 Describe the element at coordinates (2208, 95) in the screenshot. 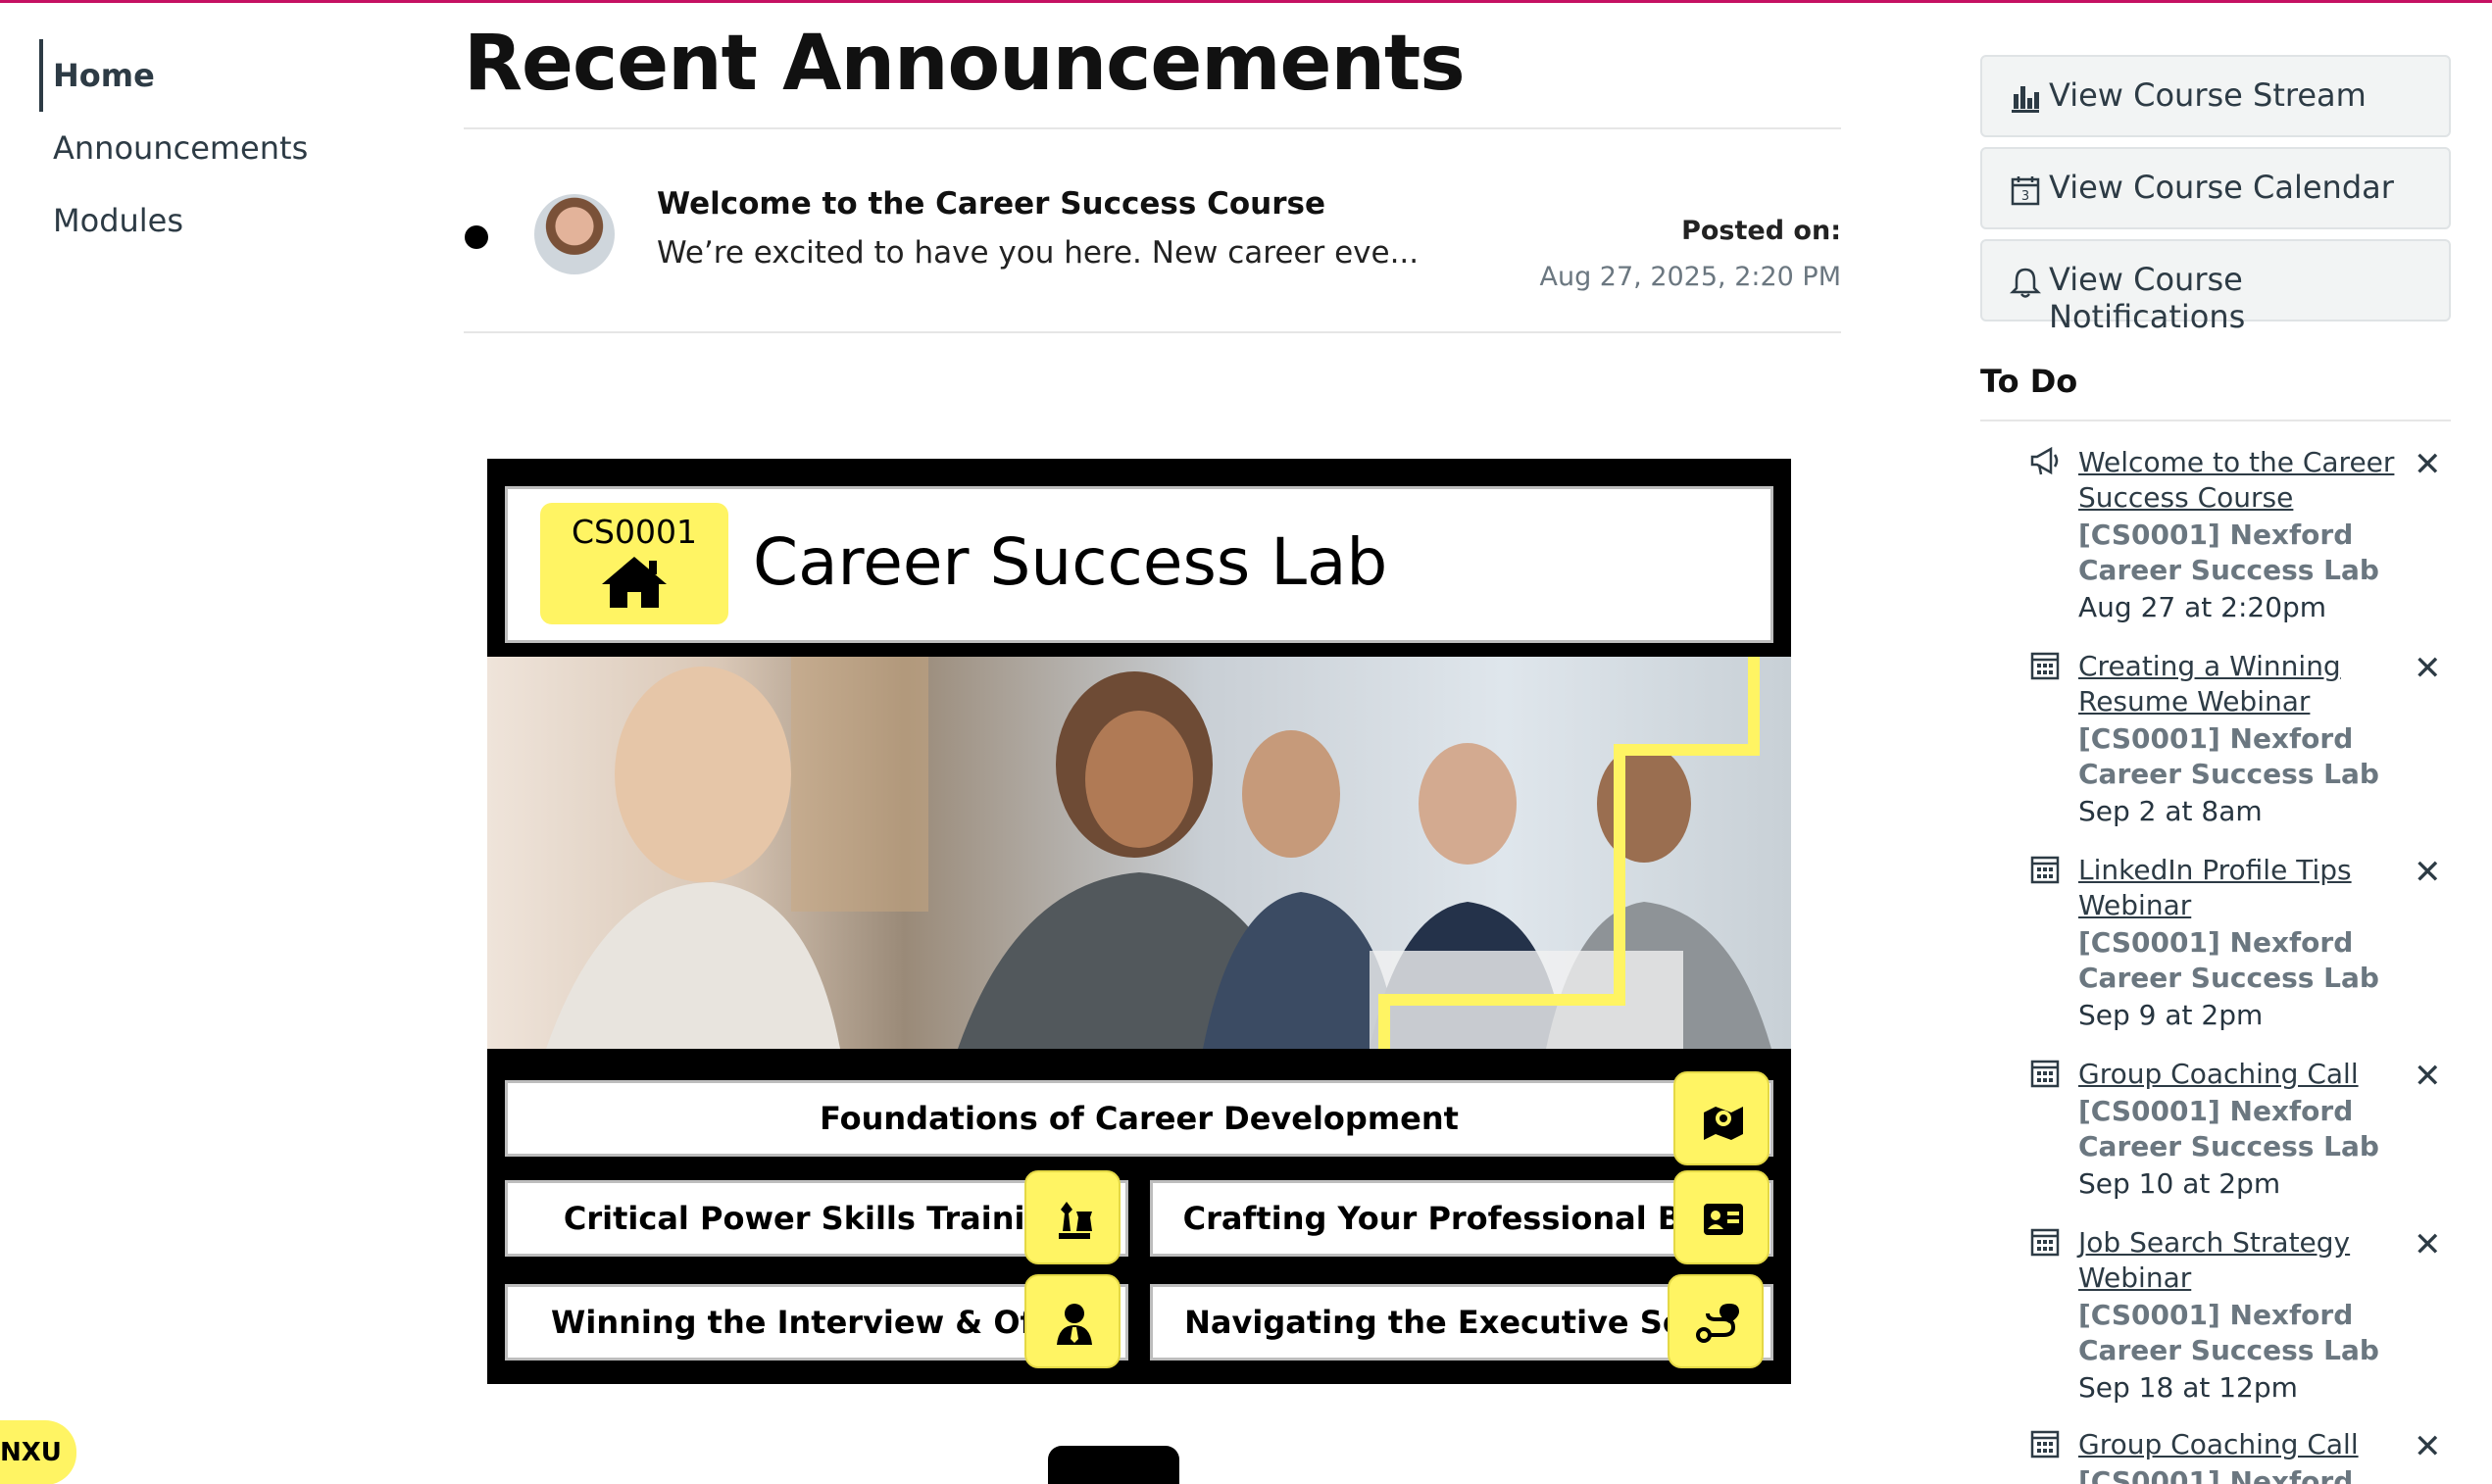

I see `button-label: View Course Stream` at that location.